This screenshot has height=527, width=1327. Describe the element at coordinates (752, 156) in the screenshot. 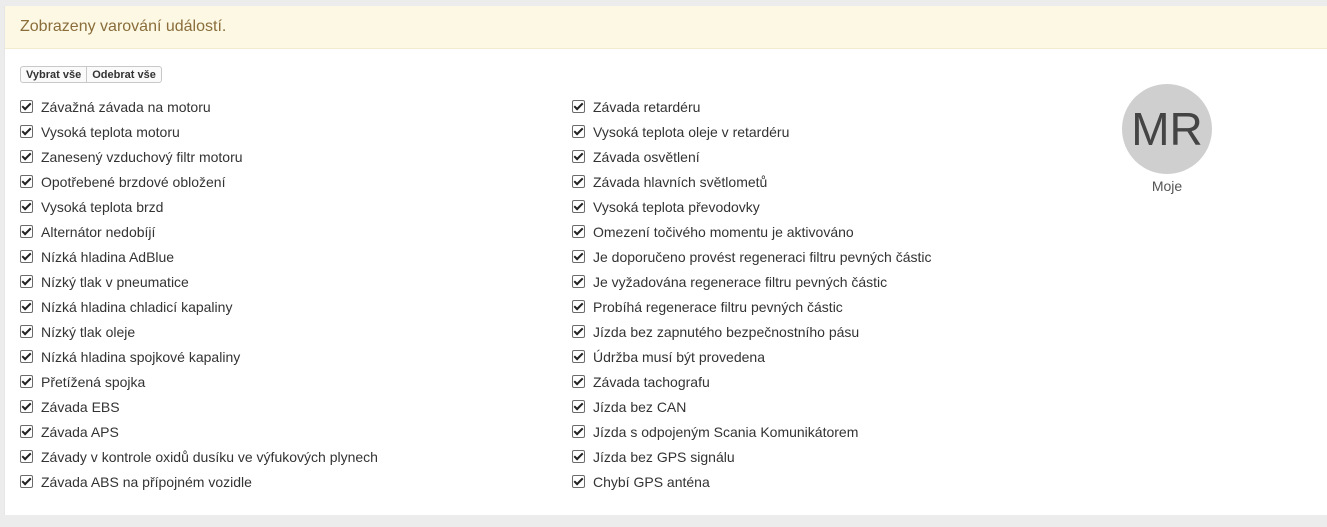

I see `event-checkbox-item: Závada osvětlení` at that location.